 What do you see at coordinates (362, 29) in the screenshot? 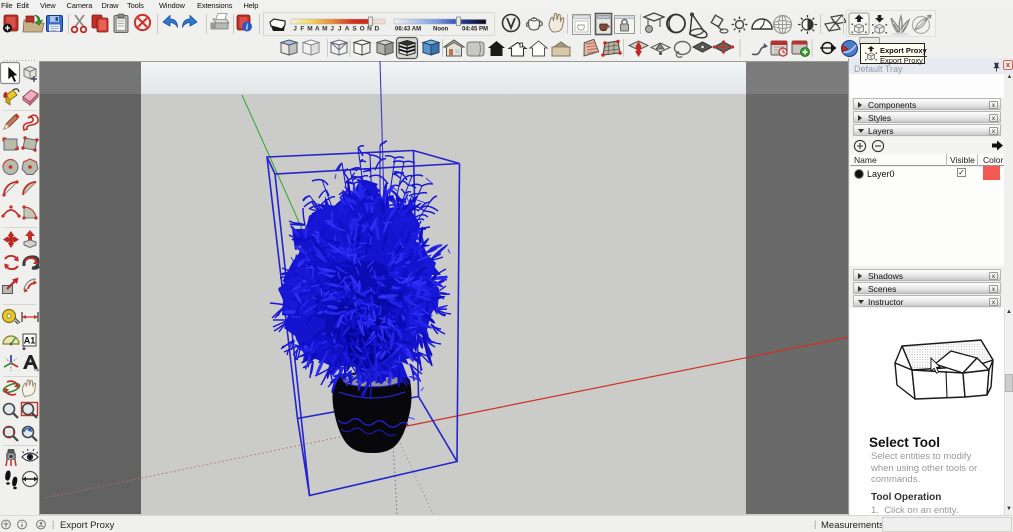
I see `svg-text: O` at bounding box center [362, 29].